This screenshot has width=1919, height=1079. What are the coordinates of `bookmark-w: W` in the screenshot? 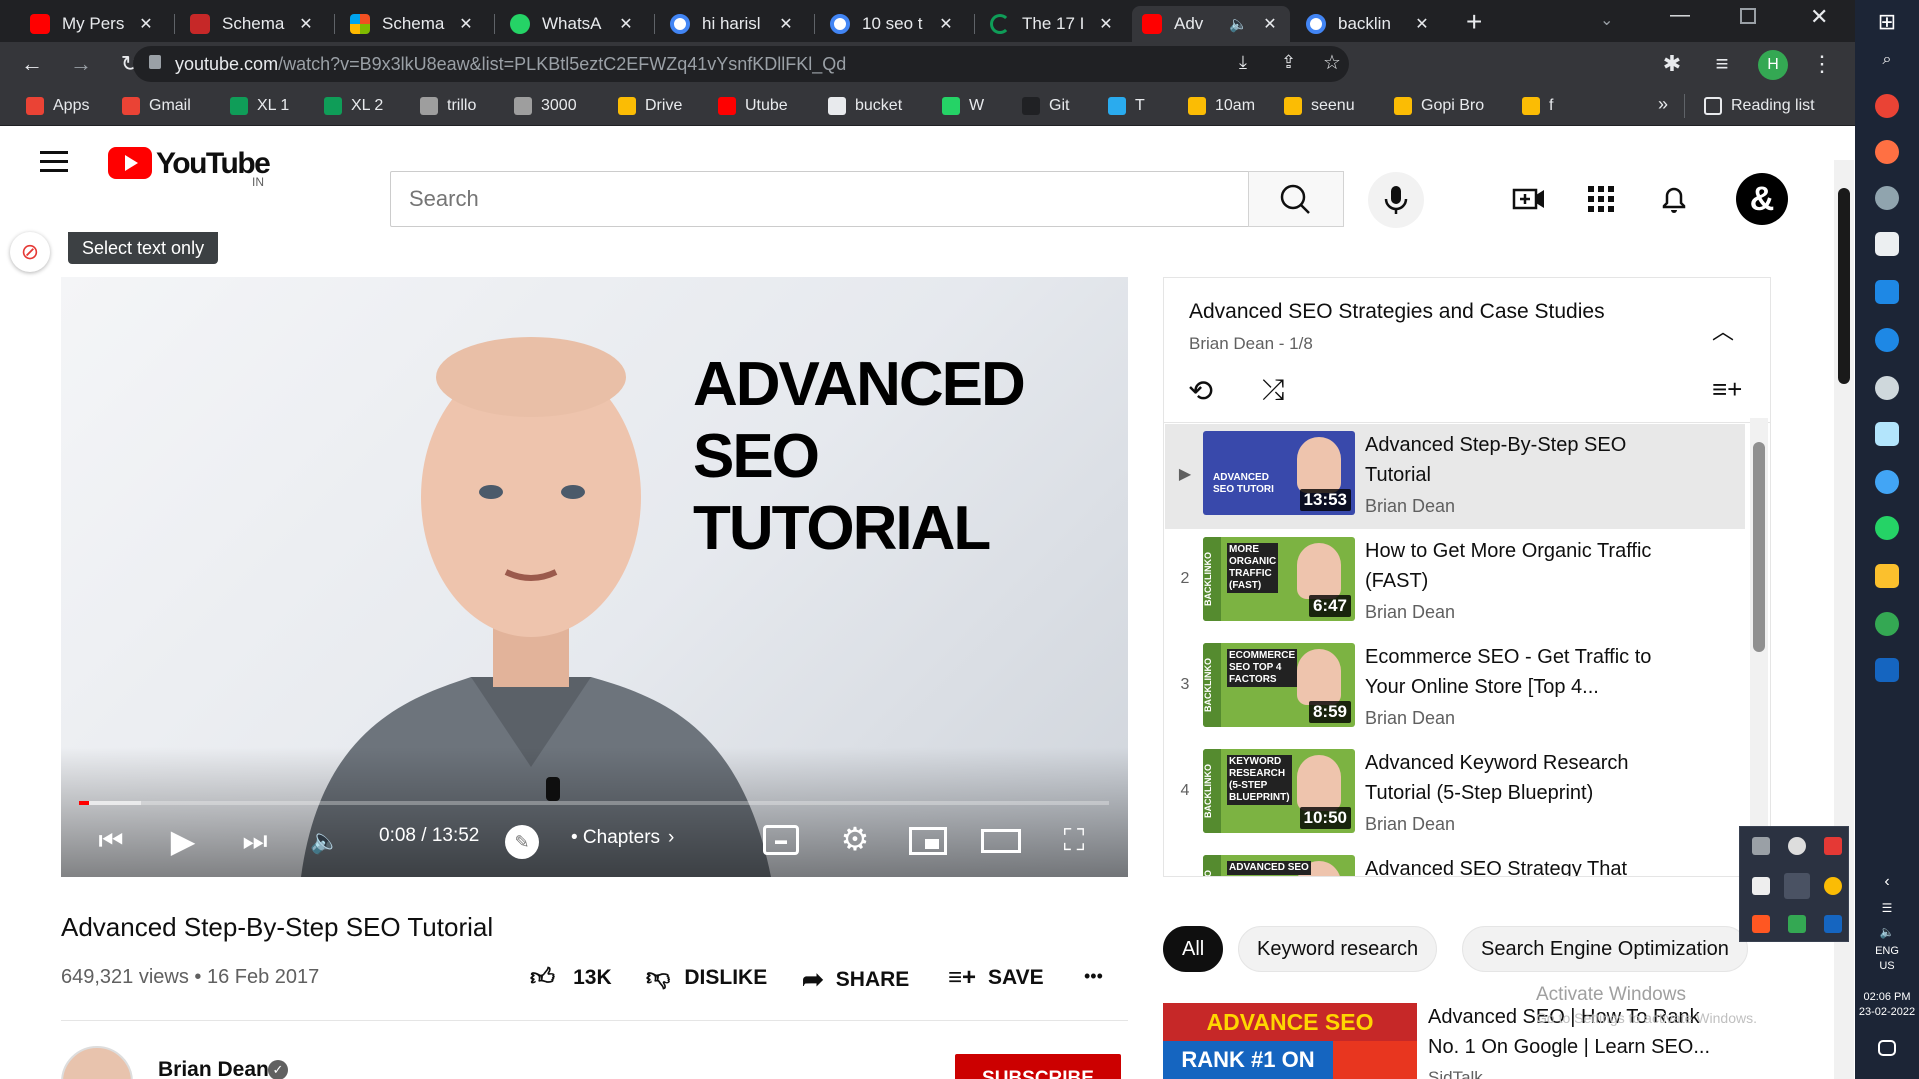 It's located at (963, 106).